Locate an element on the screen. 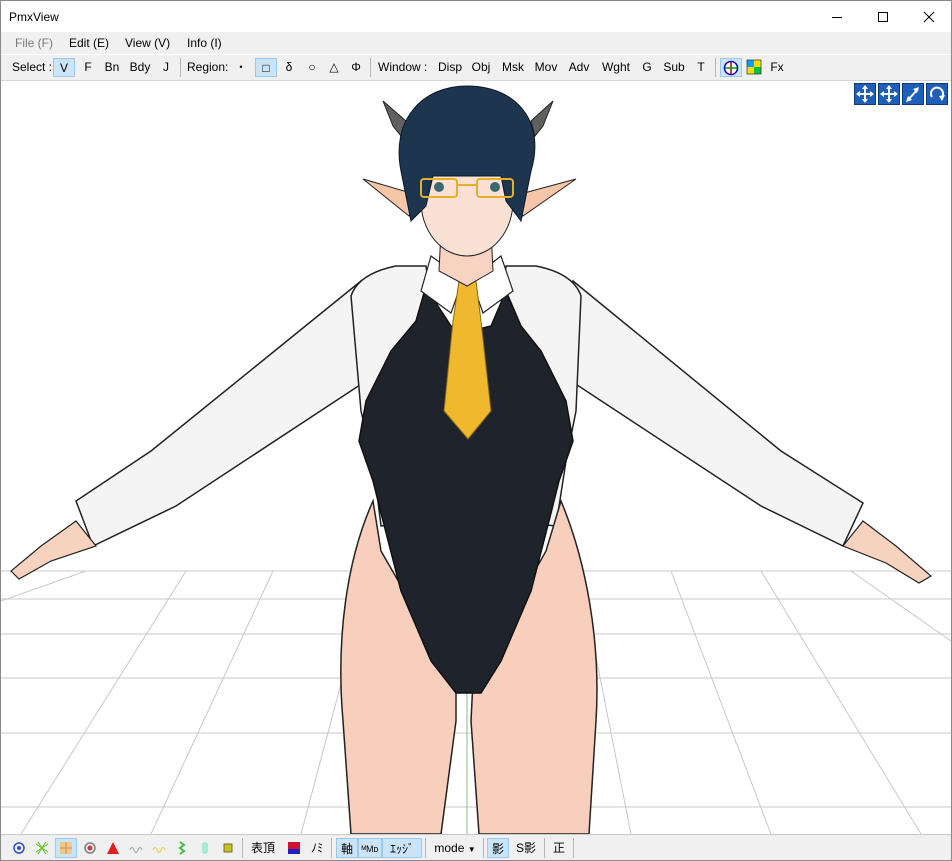 The height and width of the screenshot is (861, 952). move-arrows-icon is located at coordinates (865, 94).